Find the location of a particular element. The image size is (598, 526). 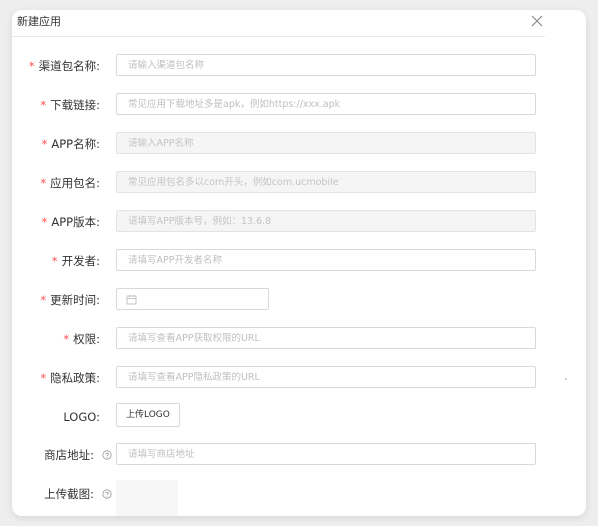

screenshot-upload-area is located at coordinates (147, 498).